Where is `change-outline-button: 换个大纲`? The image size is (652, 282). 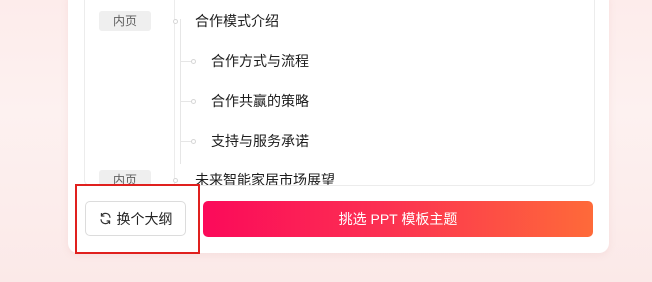 change-outline-button: 换个大纲 is located at coordinates (135, 218).